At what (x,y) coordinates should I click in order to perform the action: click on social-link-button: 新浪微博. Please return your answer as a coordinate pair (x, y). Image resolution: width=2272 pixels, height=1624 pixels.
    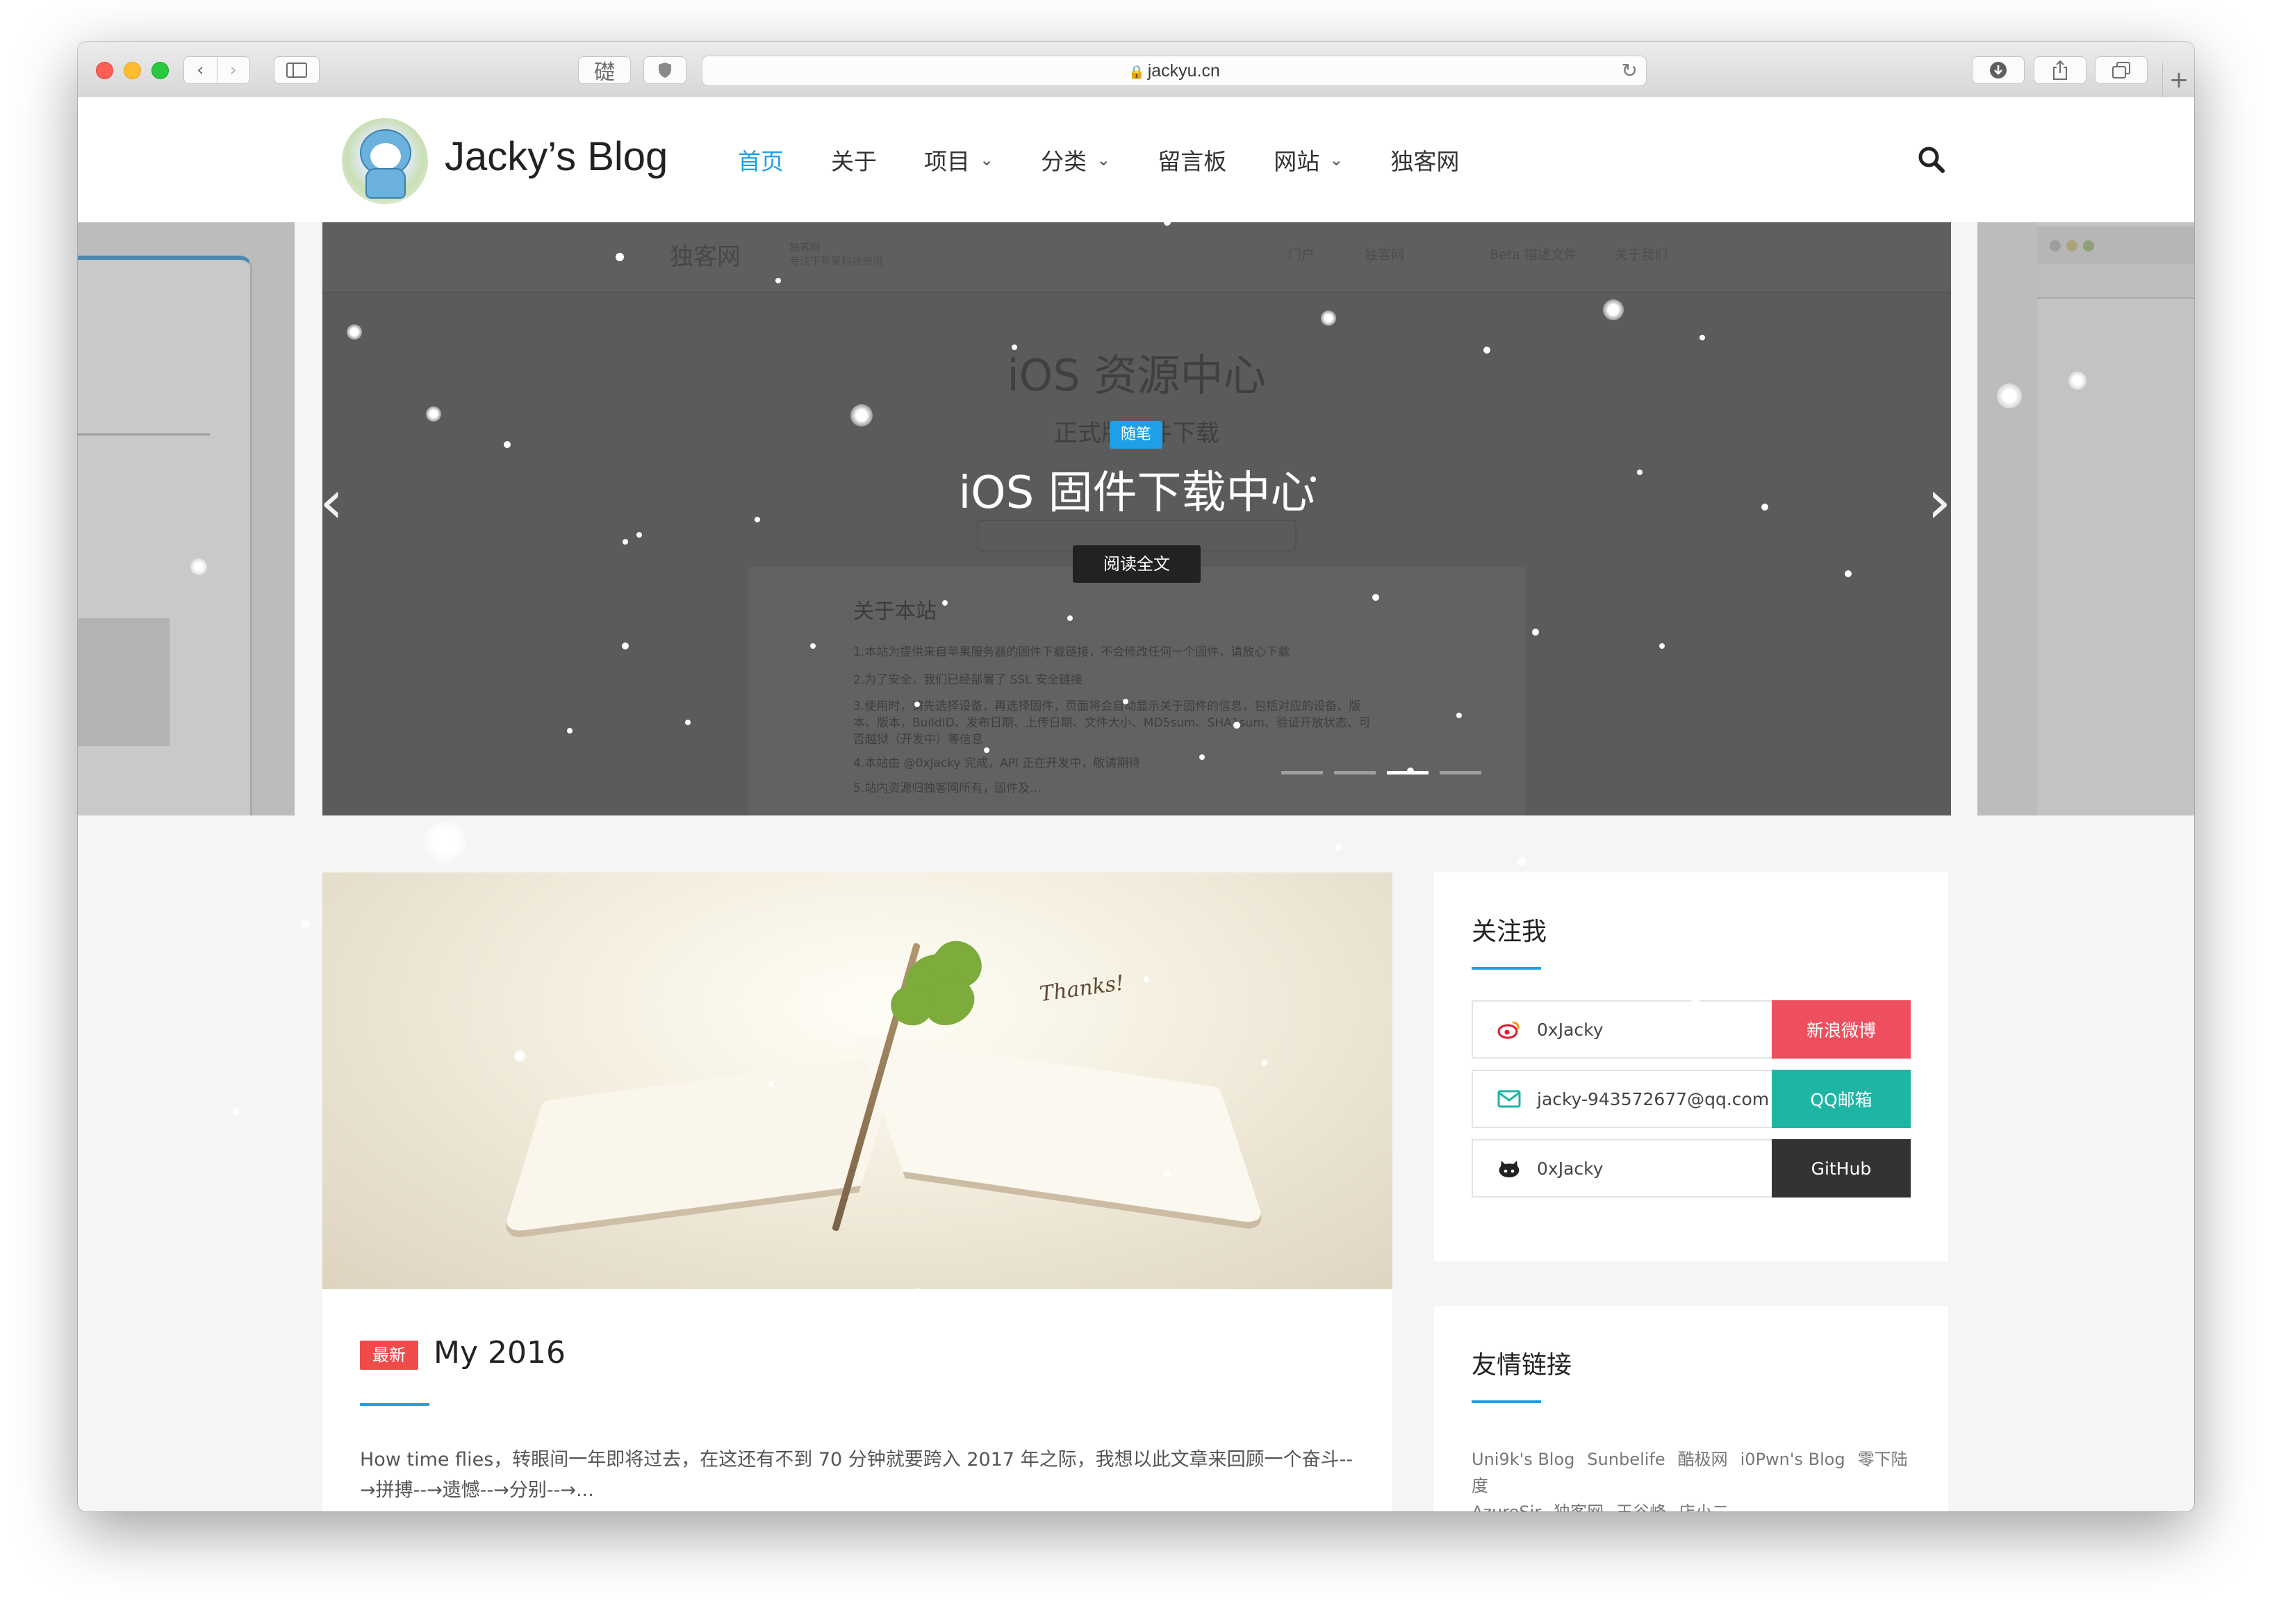
    Looking at the image, I should click on (1842, 1029).